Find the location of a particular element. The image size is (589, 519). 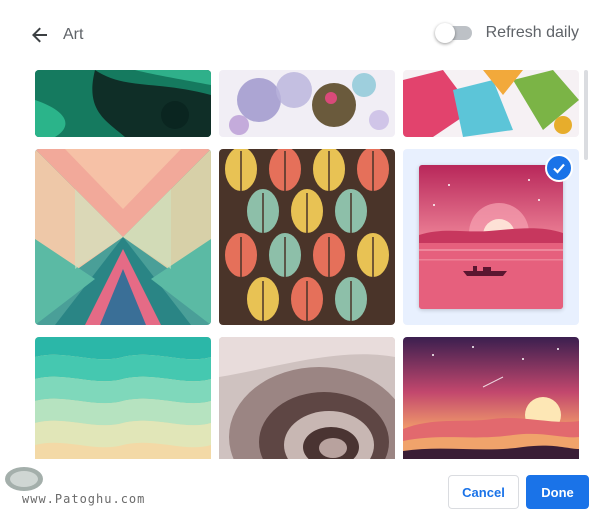

arrow-left-icon is located at coordinates (39, 35).